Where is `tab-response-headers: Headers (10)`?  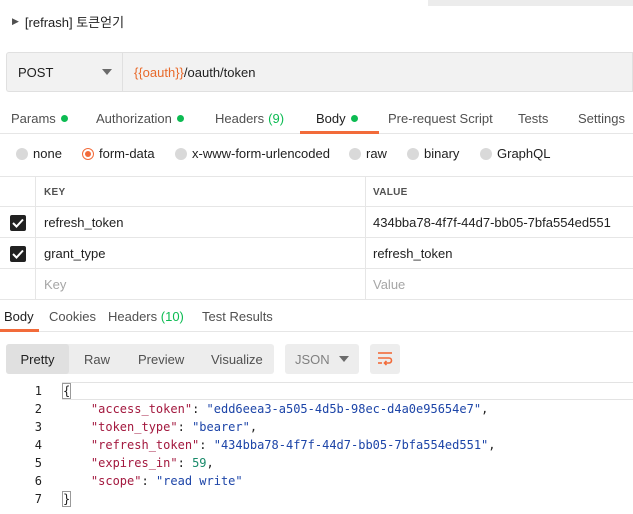 tab-response-headers: Headers (10) is located at coordinates (146, 316).